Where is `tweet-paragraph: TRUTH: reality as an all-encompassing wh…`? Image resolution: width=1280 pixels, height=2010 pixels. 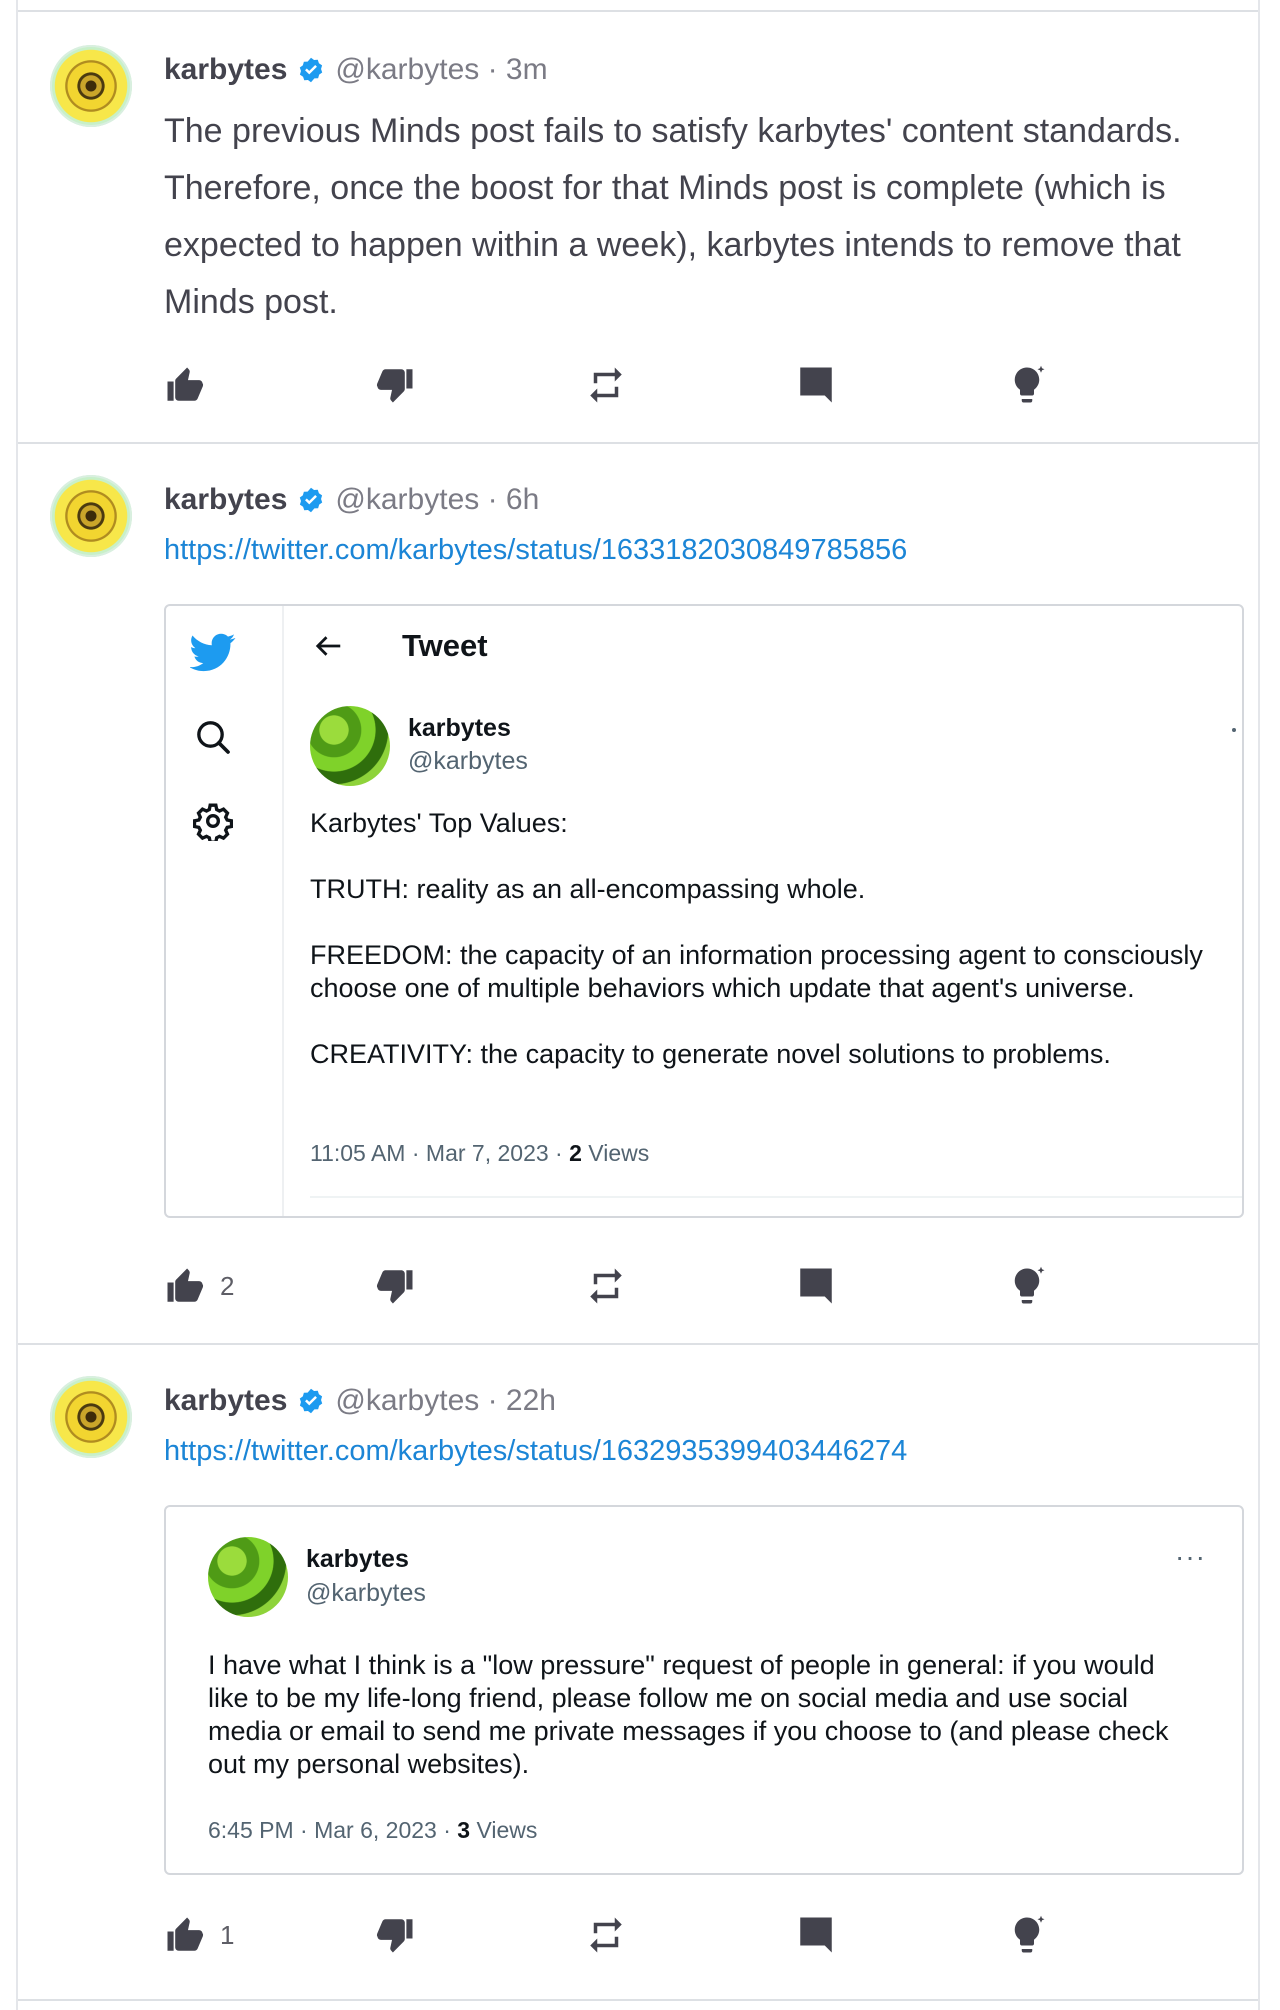
tweet-paragraph: TRUTH: reality as an all-encompassing wh… is located at coordinates (588, 889).